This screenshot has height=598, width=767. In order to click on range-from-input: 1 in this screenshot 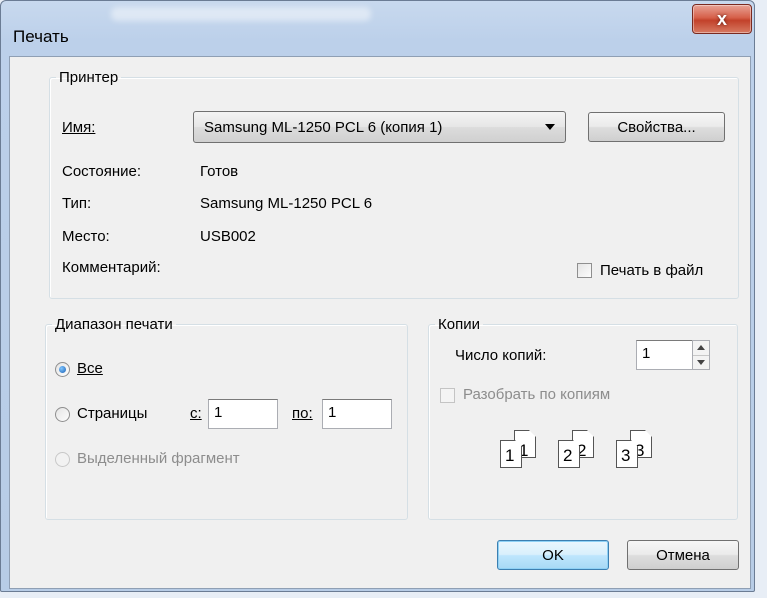, I will do `click(243, 414)`.